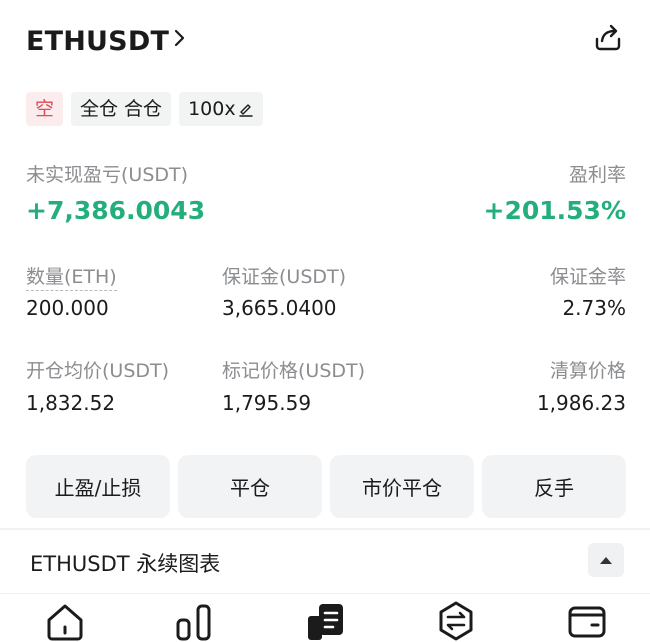 This screenshot has width=650, height=642. I want to click on position-tags: 空 全仓 合仓 100x, so click(144, 109).